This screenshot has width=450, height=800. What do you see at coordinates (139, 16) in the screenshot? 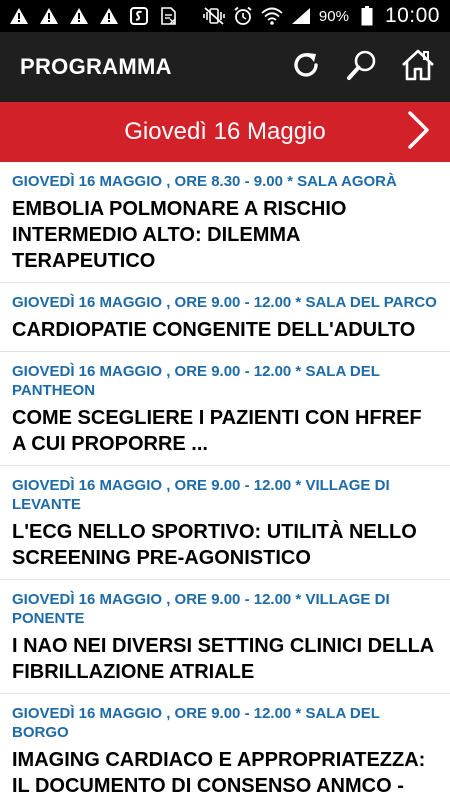
I see `app-notification-icon` at bounding box center [139, 16].